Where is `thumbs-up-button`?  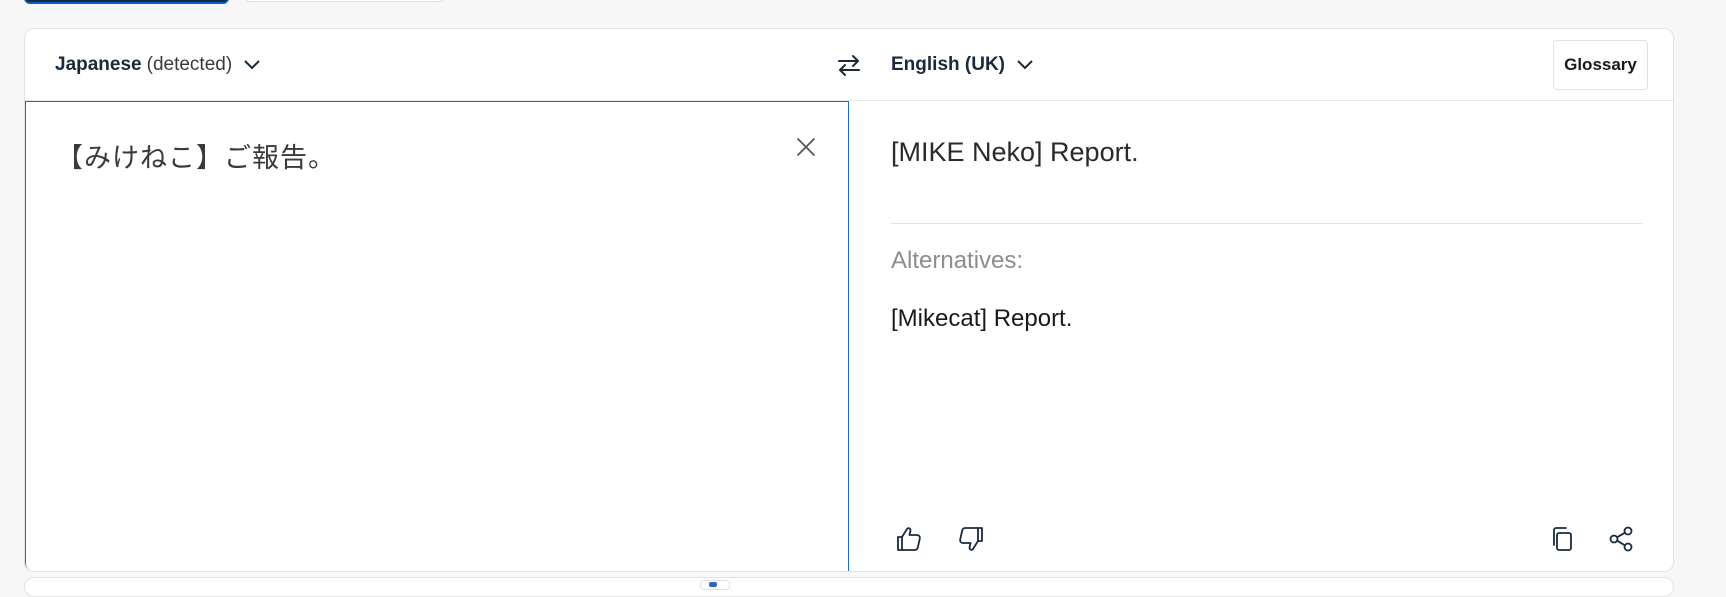 thumbs-up-button is located at coordinates (909, 539).